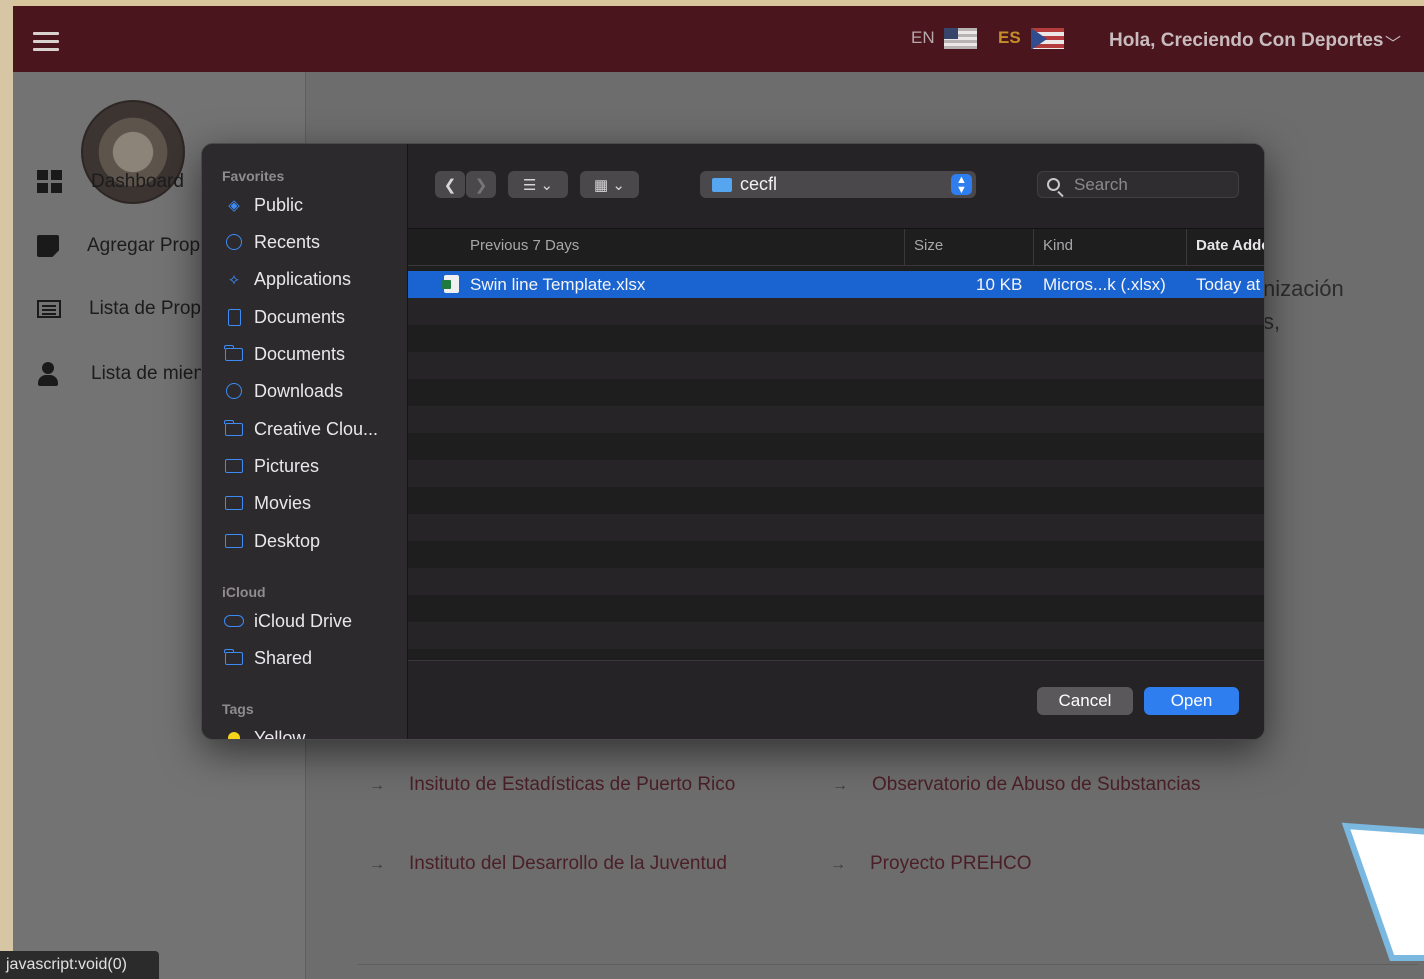 Image resolution: width=1424 pixels, height=979 pixels. What do you see at coordinates (287, 540) in the screenshot?
I see `sidebar-item-label: Desktop` at bounding box center [287, 540].